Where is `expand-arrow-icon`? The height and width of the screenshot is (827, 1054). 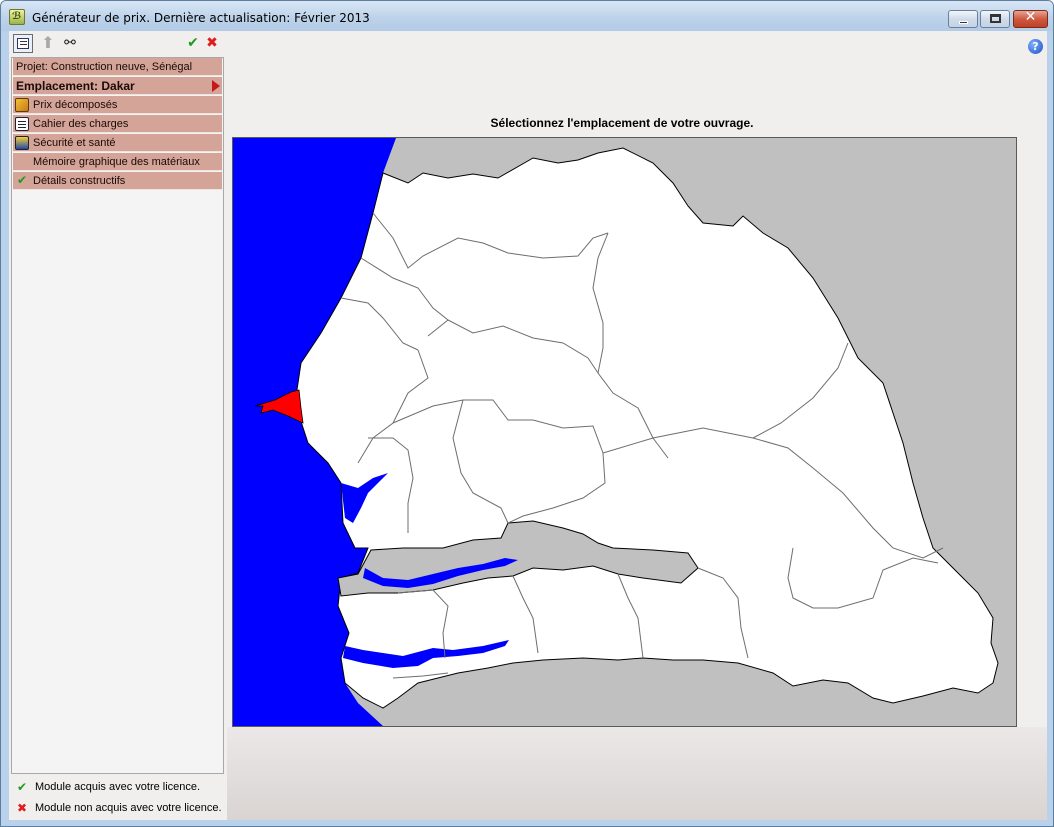 expand-arrow-icon is located at coordinates (215, 86).